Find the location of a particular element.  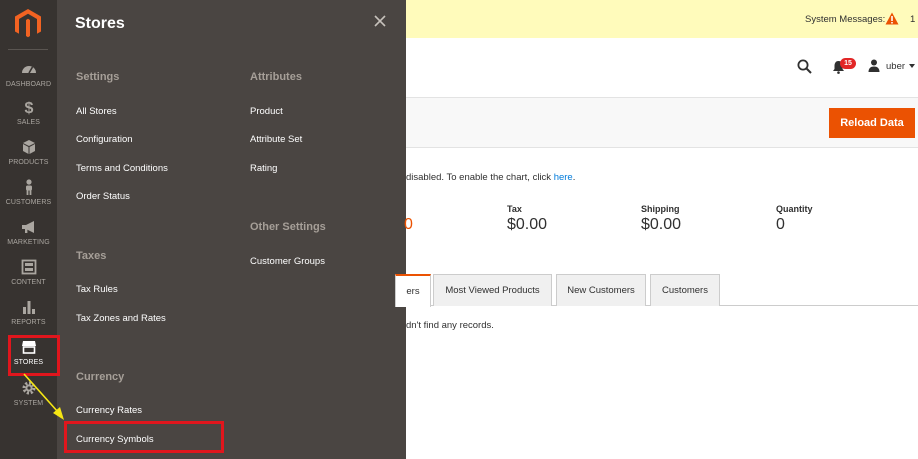

sidebar-item-products: PRODUCTS is located at coordinates (28, 158).